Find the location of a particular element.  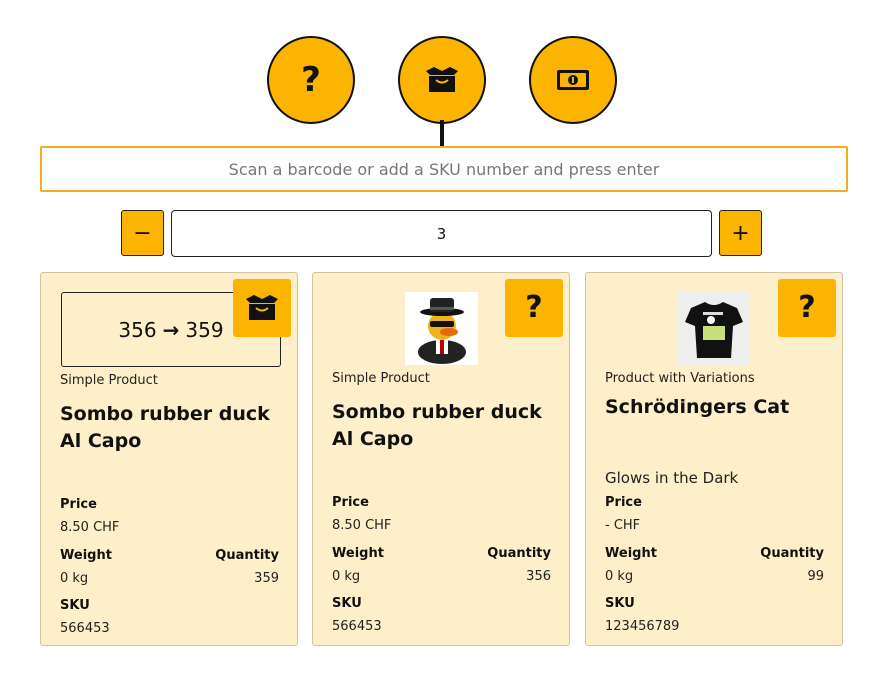

sku-value: 123456789 is located at coordinates (642, 626).